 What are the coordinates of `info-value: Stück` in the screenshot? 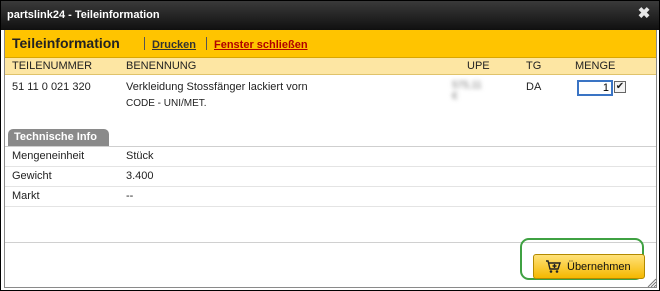 It's located at (140, 156).